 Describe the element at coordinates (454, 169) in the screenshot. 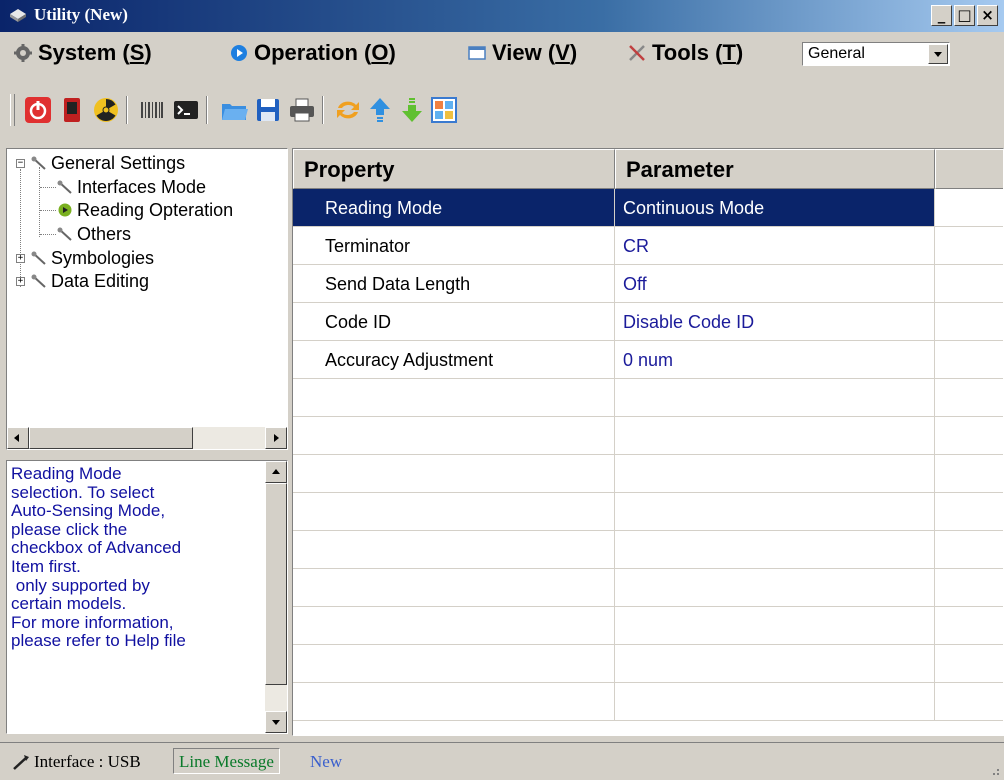

I see `column-header-property: Property` at that location.